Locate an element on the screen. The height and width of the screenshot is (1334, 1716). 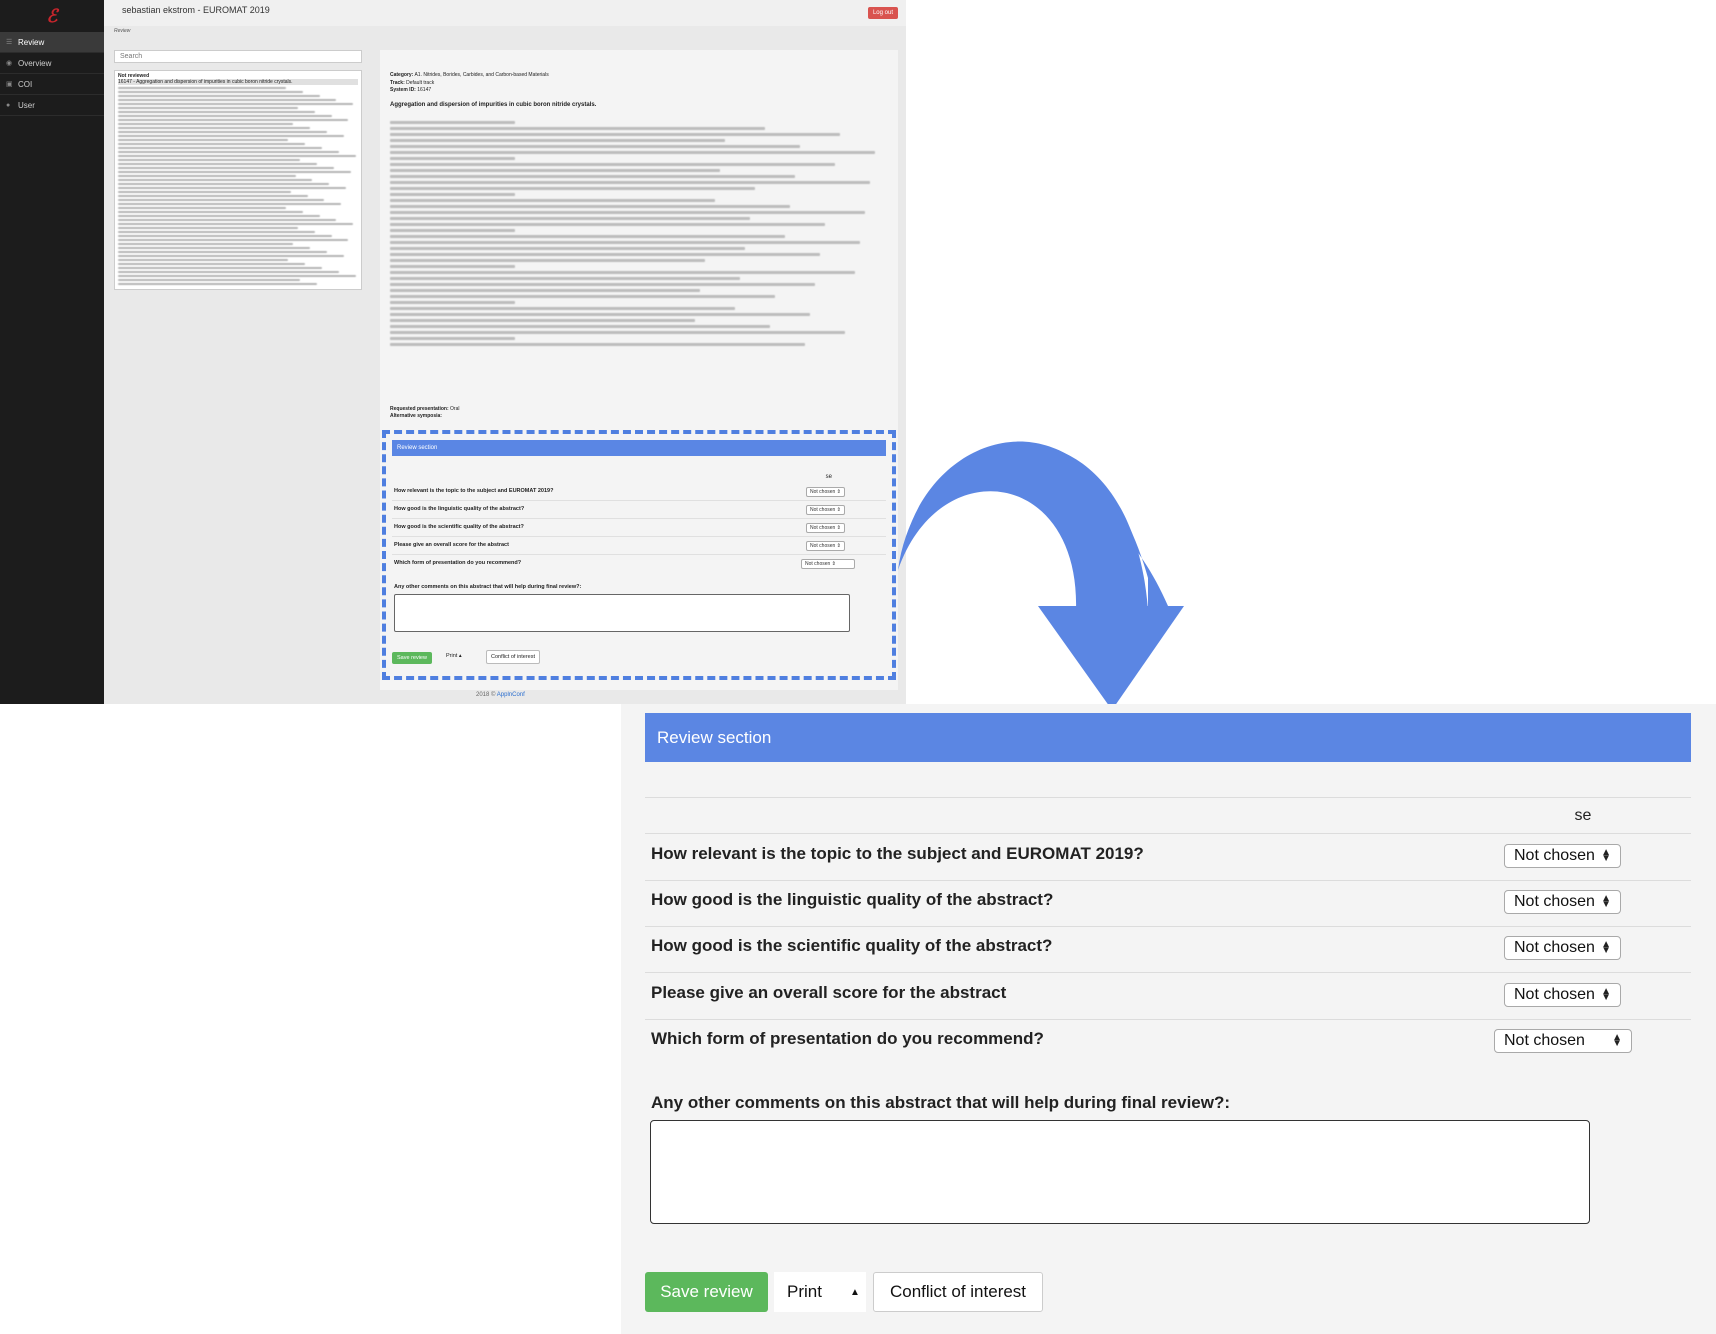
select-overall-score: Not chosen ▲ ▼ is located at coordinates (1562, 995).